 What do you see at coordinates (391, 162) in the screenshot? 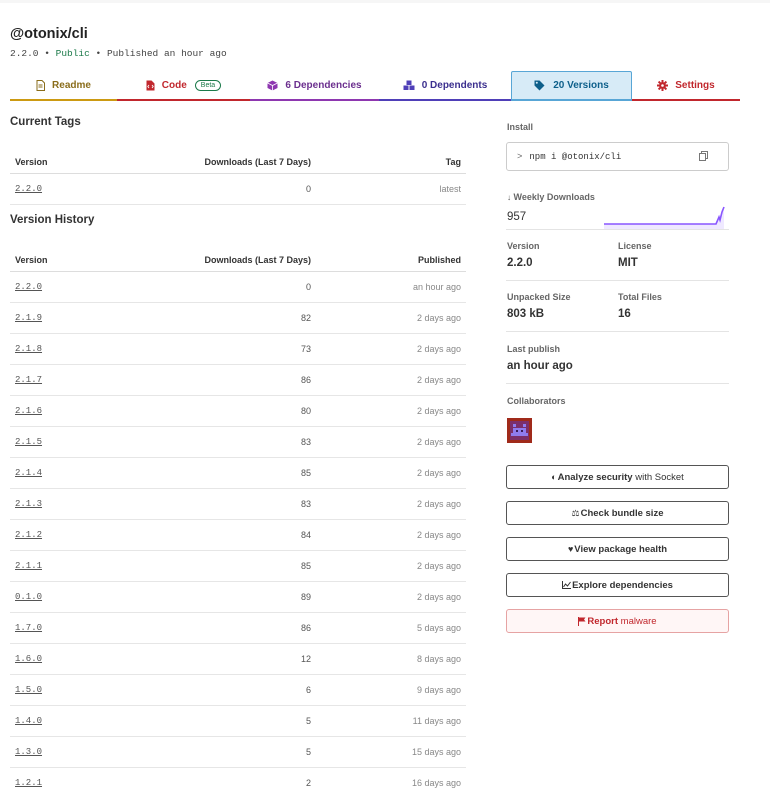
I see `column-header: Tag` at bounding box center [391, 162].